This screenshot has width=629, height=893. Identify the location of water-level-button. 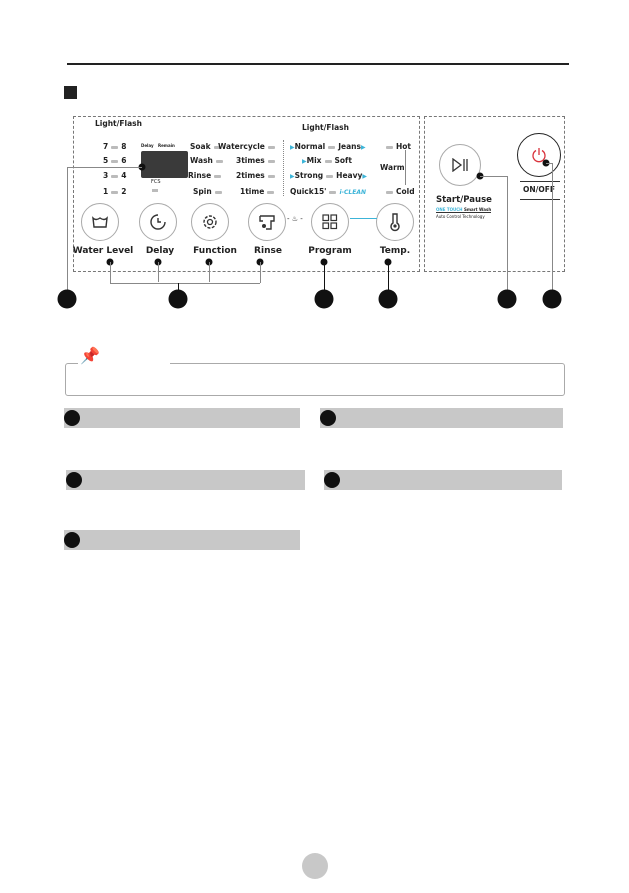
(100, 222).